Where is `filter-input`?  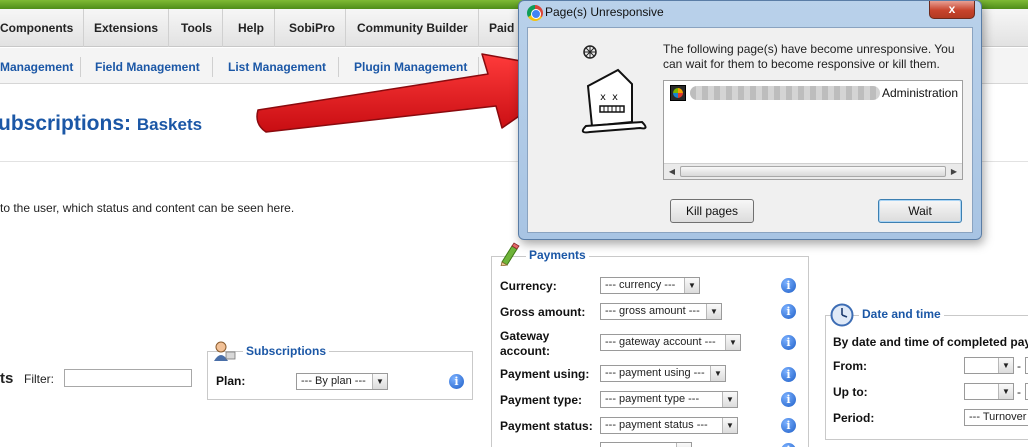 filter-input is located at coordinates (128, 378).